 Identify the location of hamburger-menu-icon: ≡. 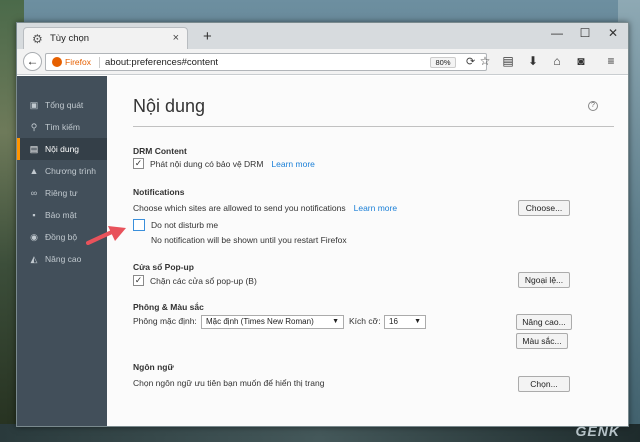
(611, 61).